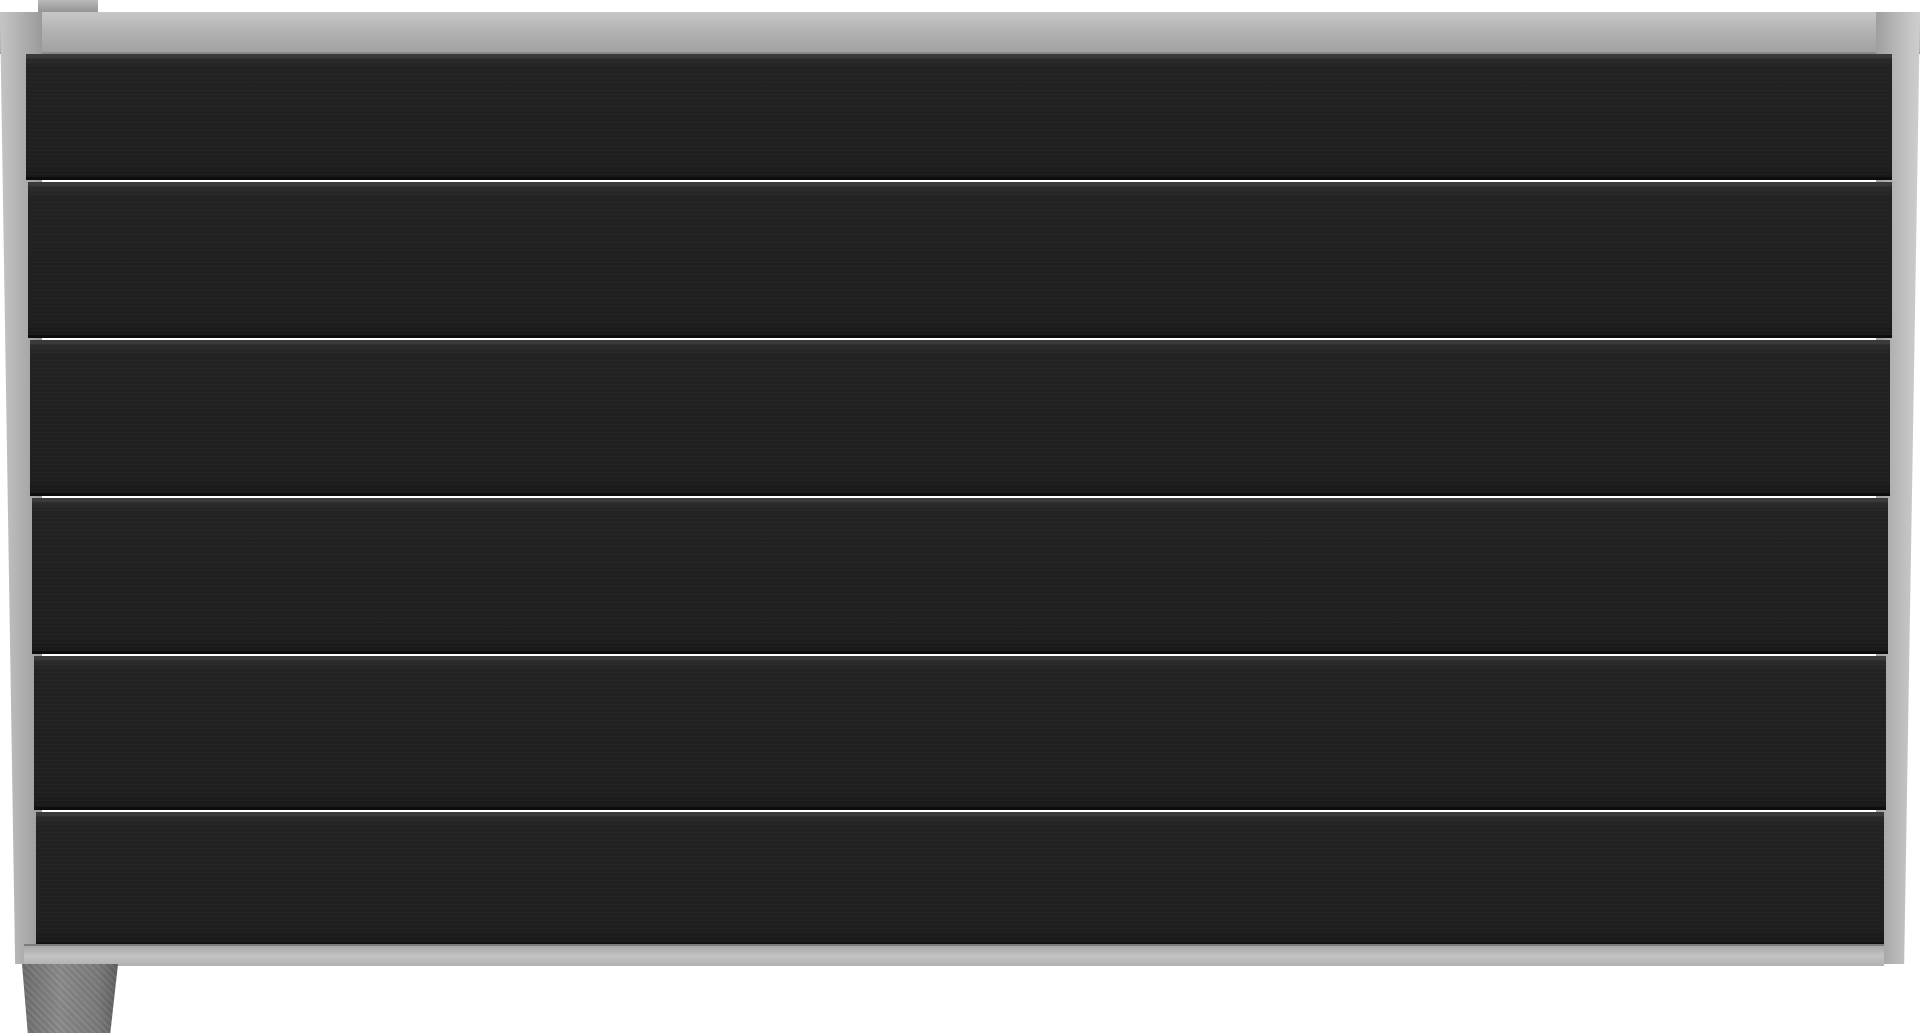 The width and height of the screenshot is (1920, 1033). Describe the element at coordinates (960, 33) in the screenshot. I see `frame-top-rail` at that location.